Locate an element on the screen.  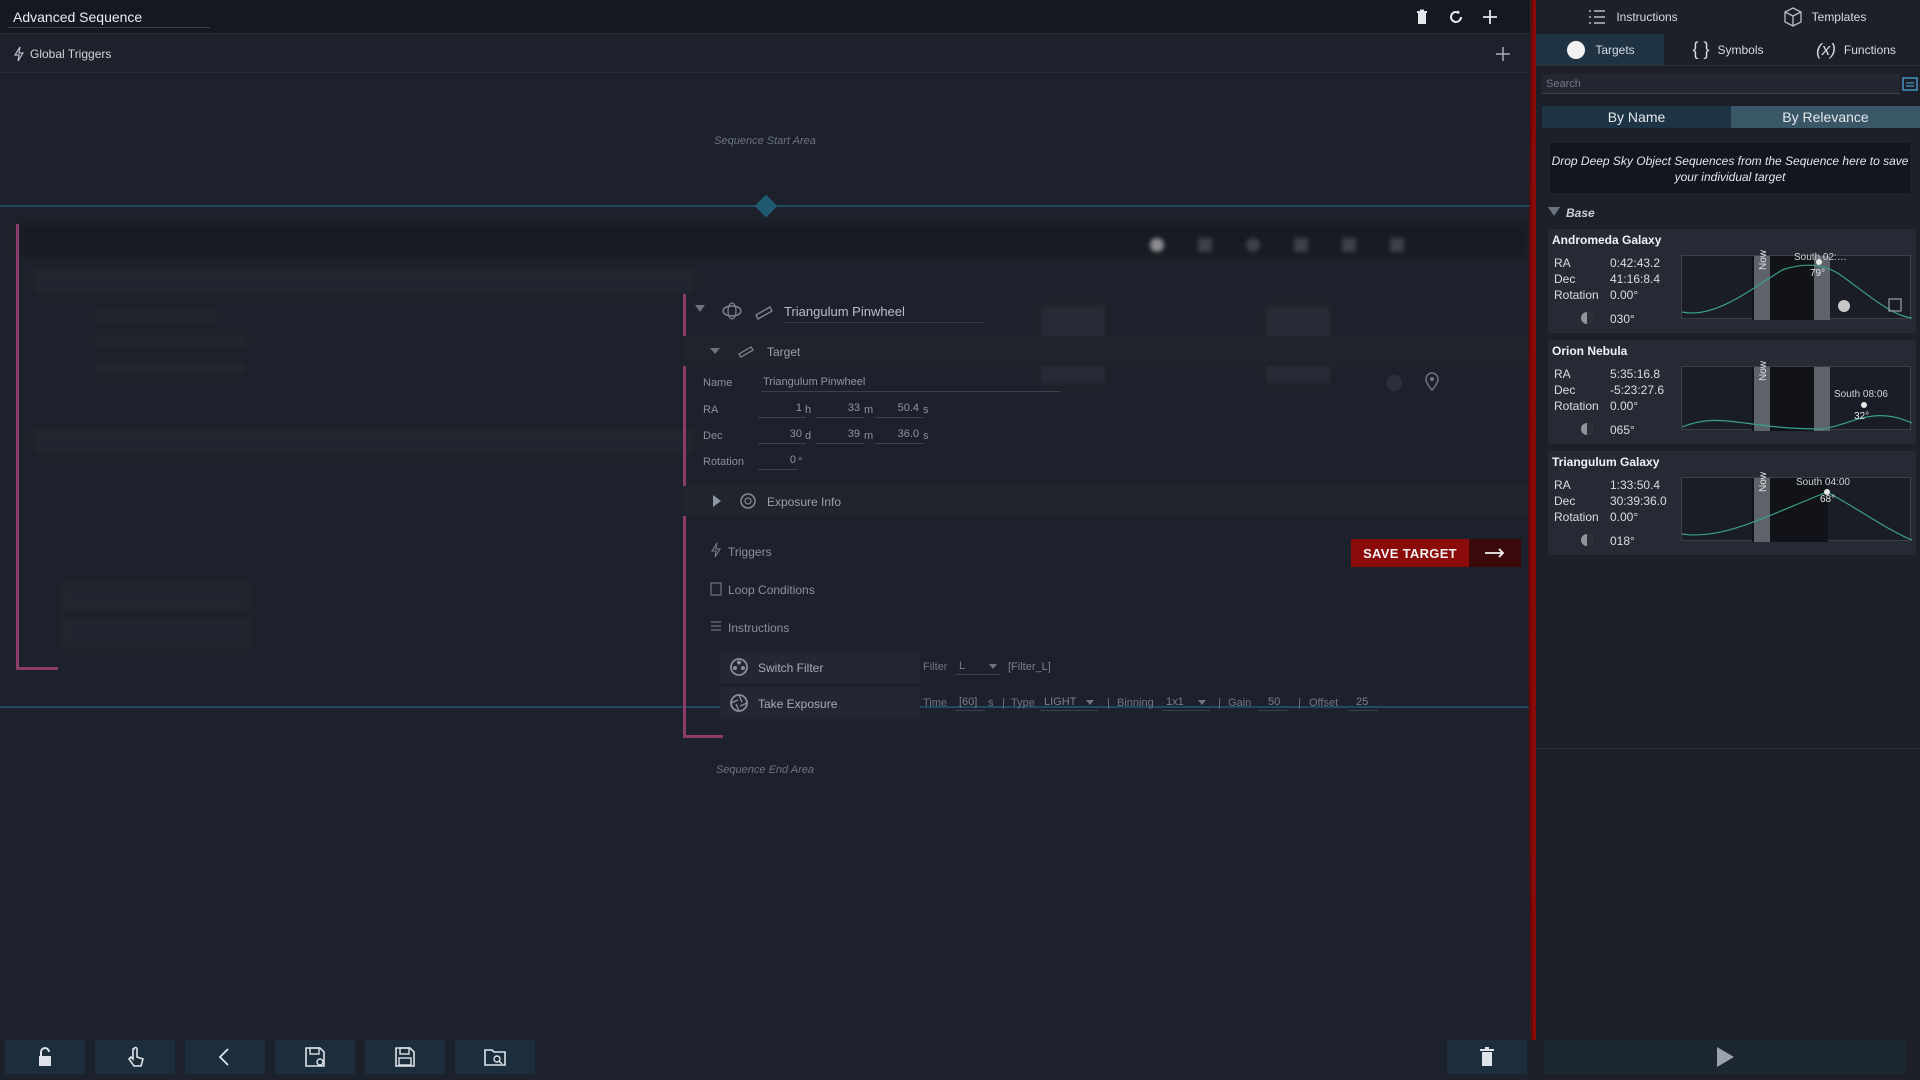
ra-min-field: 33 is located at coordinates (840, 409).